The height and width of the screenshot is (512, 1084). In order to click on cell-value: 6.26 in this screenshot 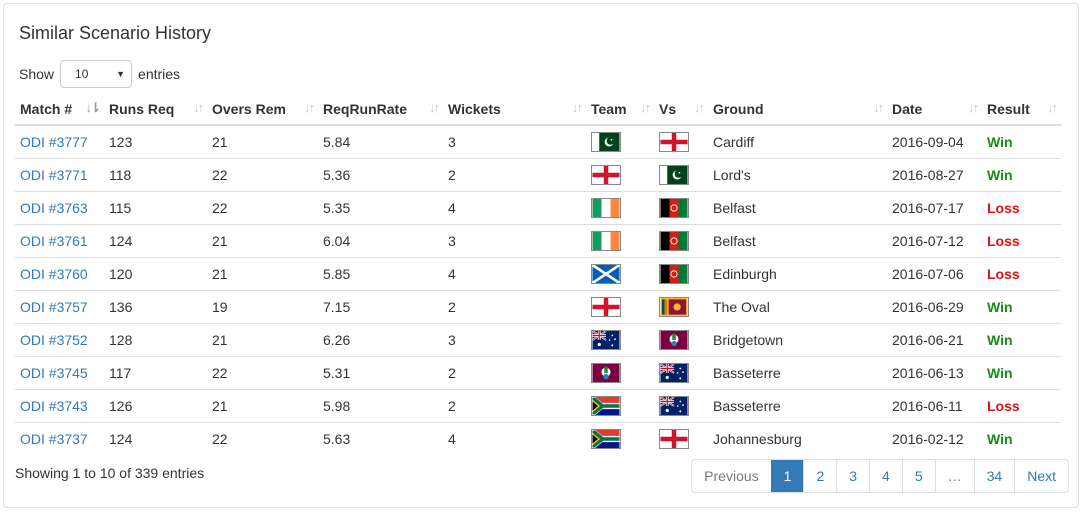, I will do `click(337, 340)`.